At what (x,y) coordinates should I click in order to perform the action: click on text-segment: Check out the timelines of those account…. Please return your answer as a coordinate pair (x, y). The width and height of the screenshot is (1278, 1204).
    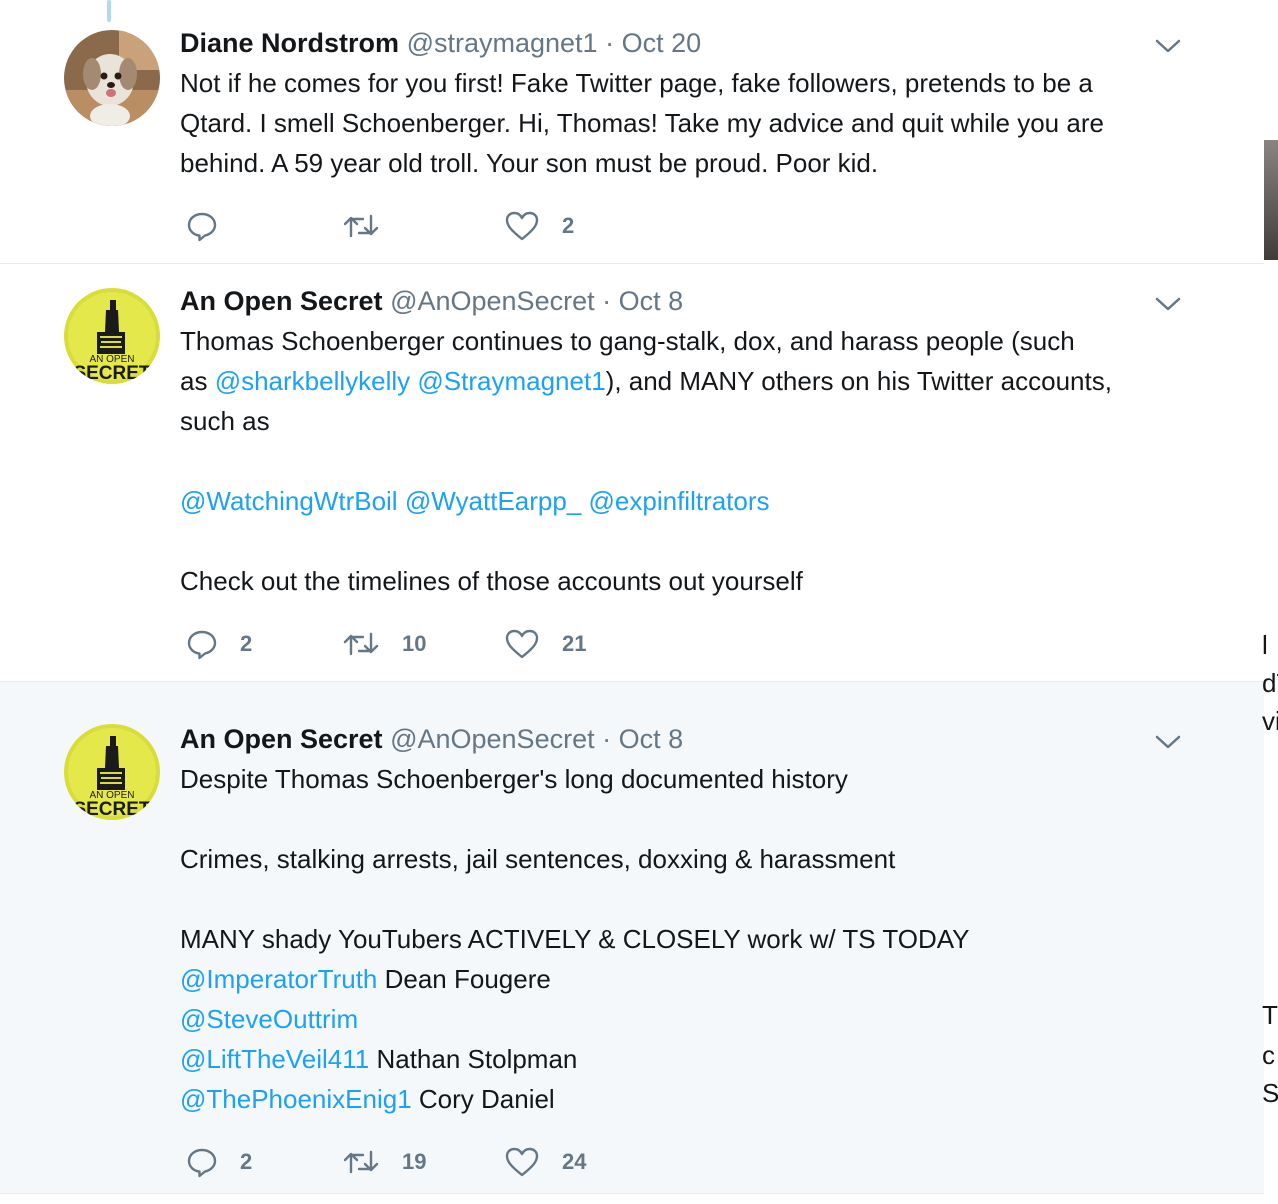
    Looking at the image, I should click on (491, 581).